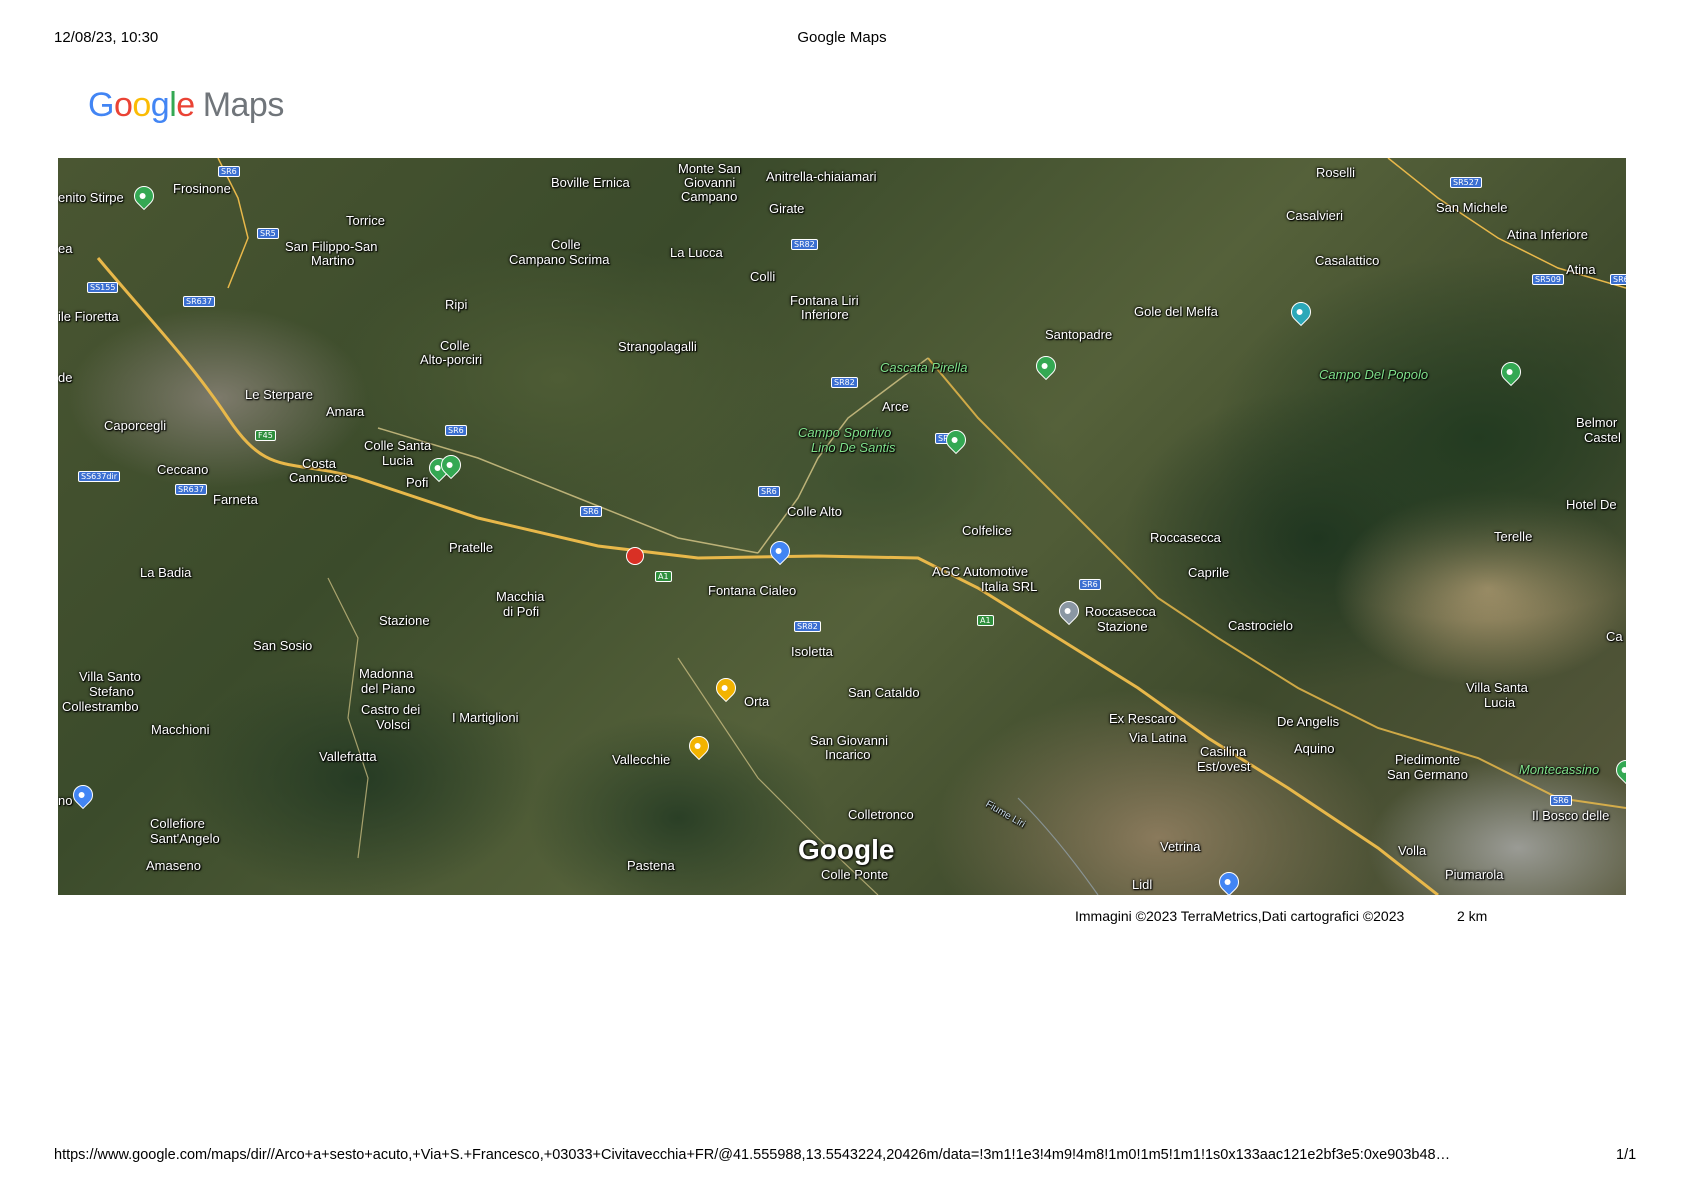  Describe the element at coordinates (319, 463) in the screenshot. I see `map-label: Costa` at that location.